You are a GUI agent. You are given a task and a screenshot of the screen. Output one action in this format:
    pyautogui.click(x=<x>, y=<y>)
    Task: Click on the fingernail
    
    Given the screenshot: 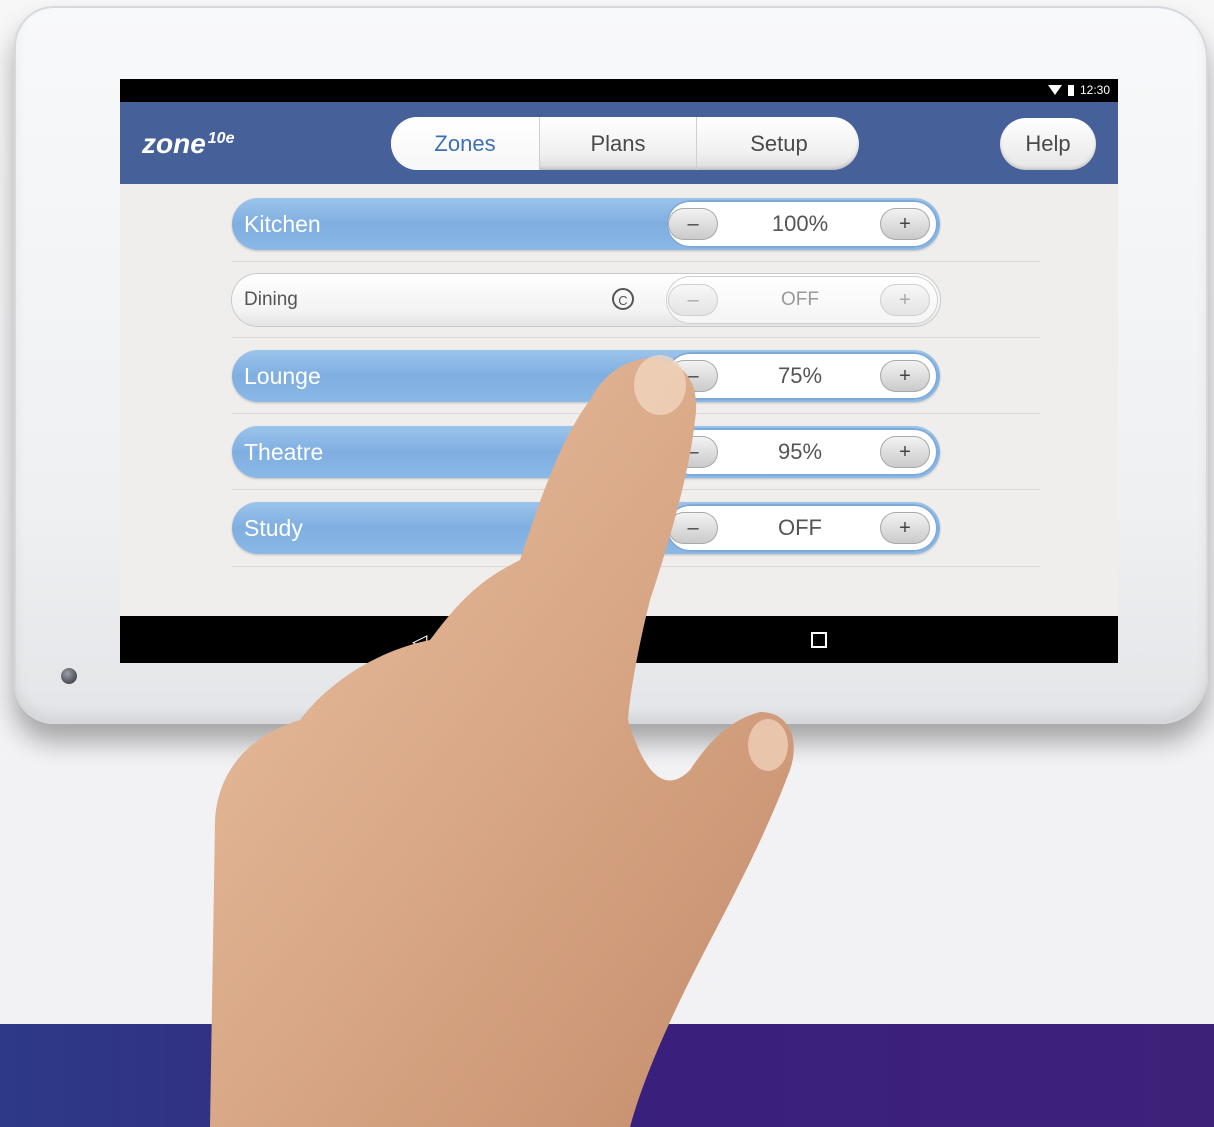 What is the action you would take?
    pyautogui.click(x=660, y=385)
    